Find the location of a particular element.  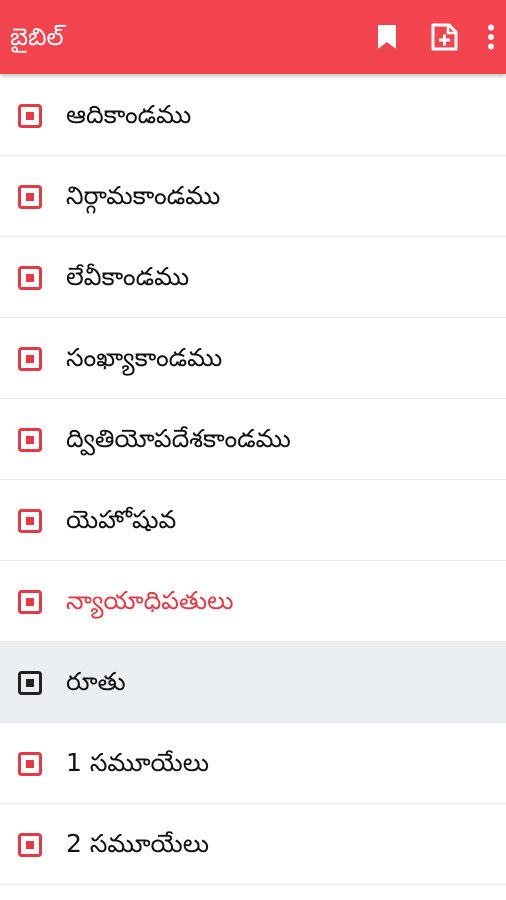

book-list-item: యెహోషువ is located at coordinates (253, 520).